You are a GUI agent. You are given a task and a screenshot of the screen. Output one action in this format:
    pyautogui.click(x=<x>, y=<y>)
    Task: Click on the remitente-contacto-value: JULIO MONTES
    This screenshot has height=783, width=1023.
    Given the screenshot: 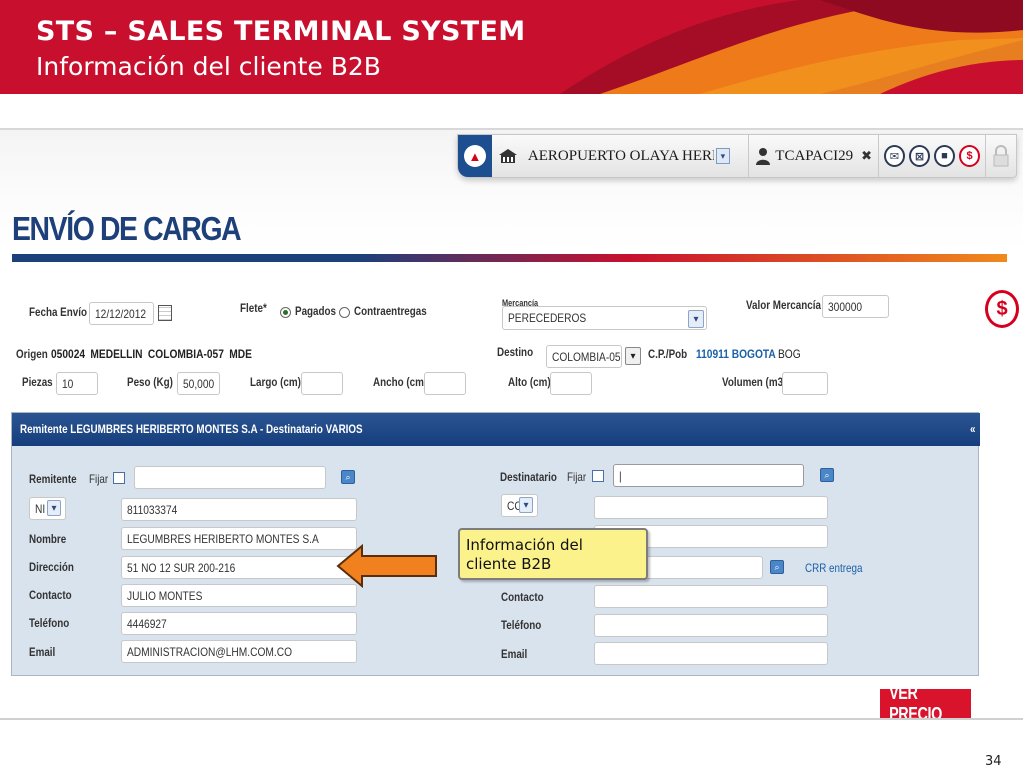 What is the action you would take?
    pyautogui.click(x=165, y=596)
    